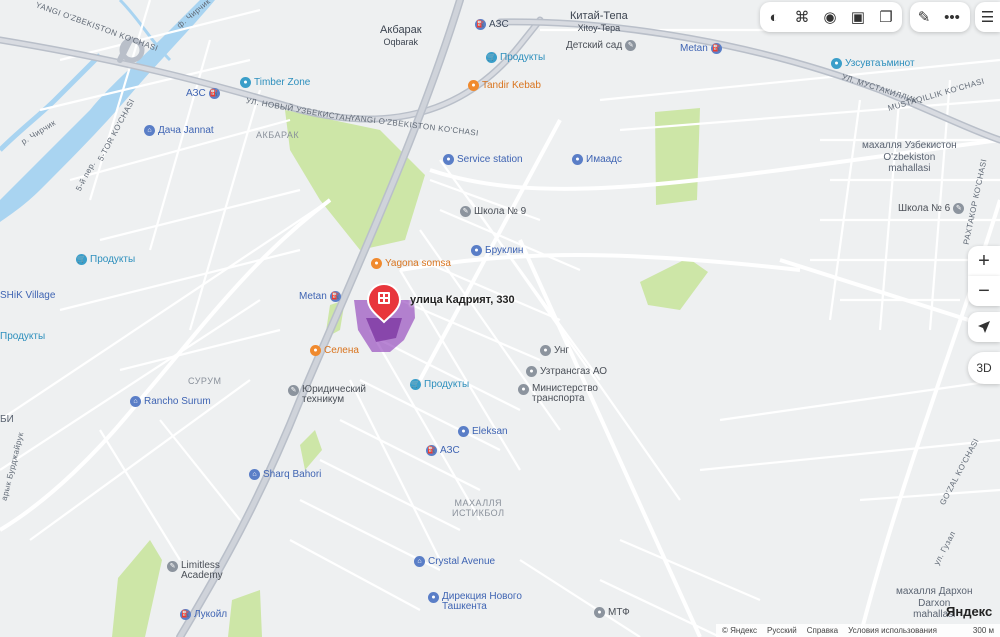 The width and height of the screenshot is (1000, 637). What do you see at coordinates (483, 159) in the screenshot?
I see `poi: ● Service station` at bounding box center [483, 159].